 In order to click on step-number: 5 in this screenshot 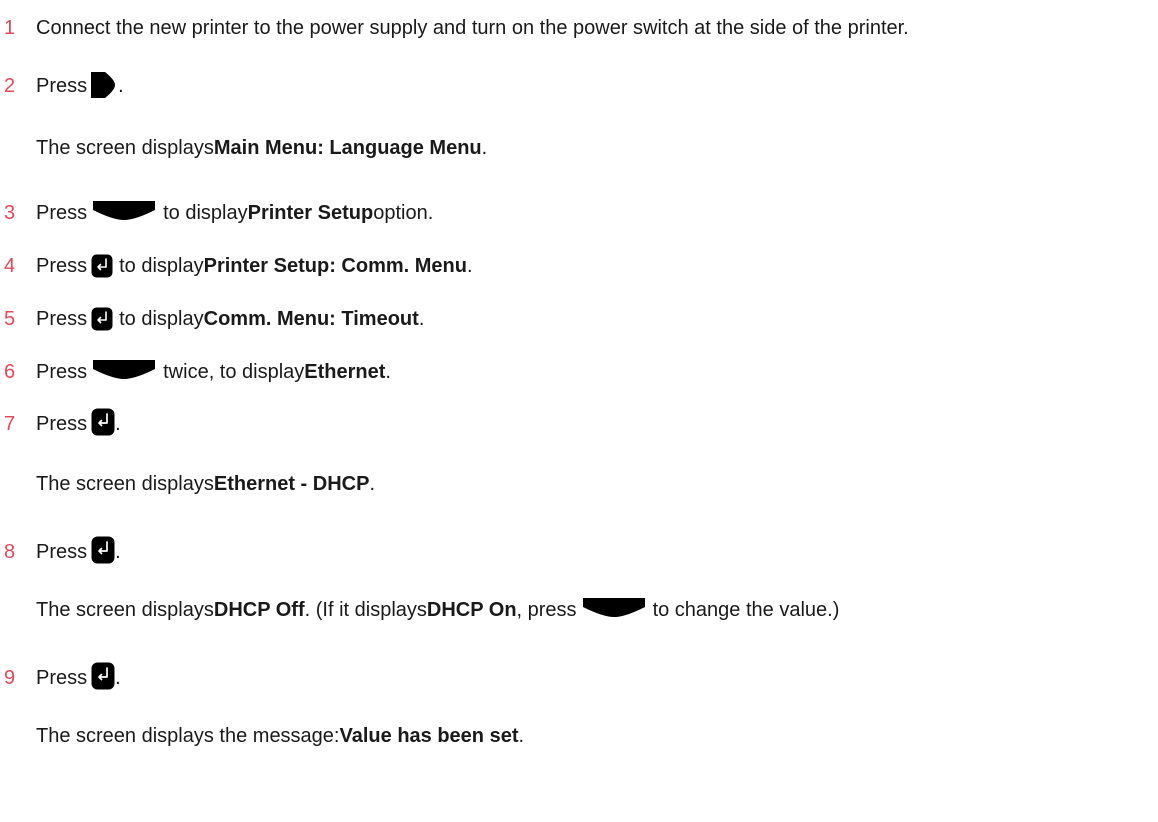, I will do `click(10, 319)`.